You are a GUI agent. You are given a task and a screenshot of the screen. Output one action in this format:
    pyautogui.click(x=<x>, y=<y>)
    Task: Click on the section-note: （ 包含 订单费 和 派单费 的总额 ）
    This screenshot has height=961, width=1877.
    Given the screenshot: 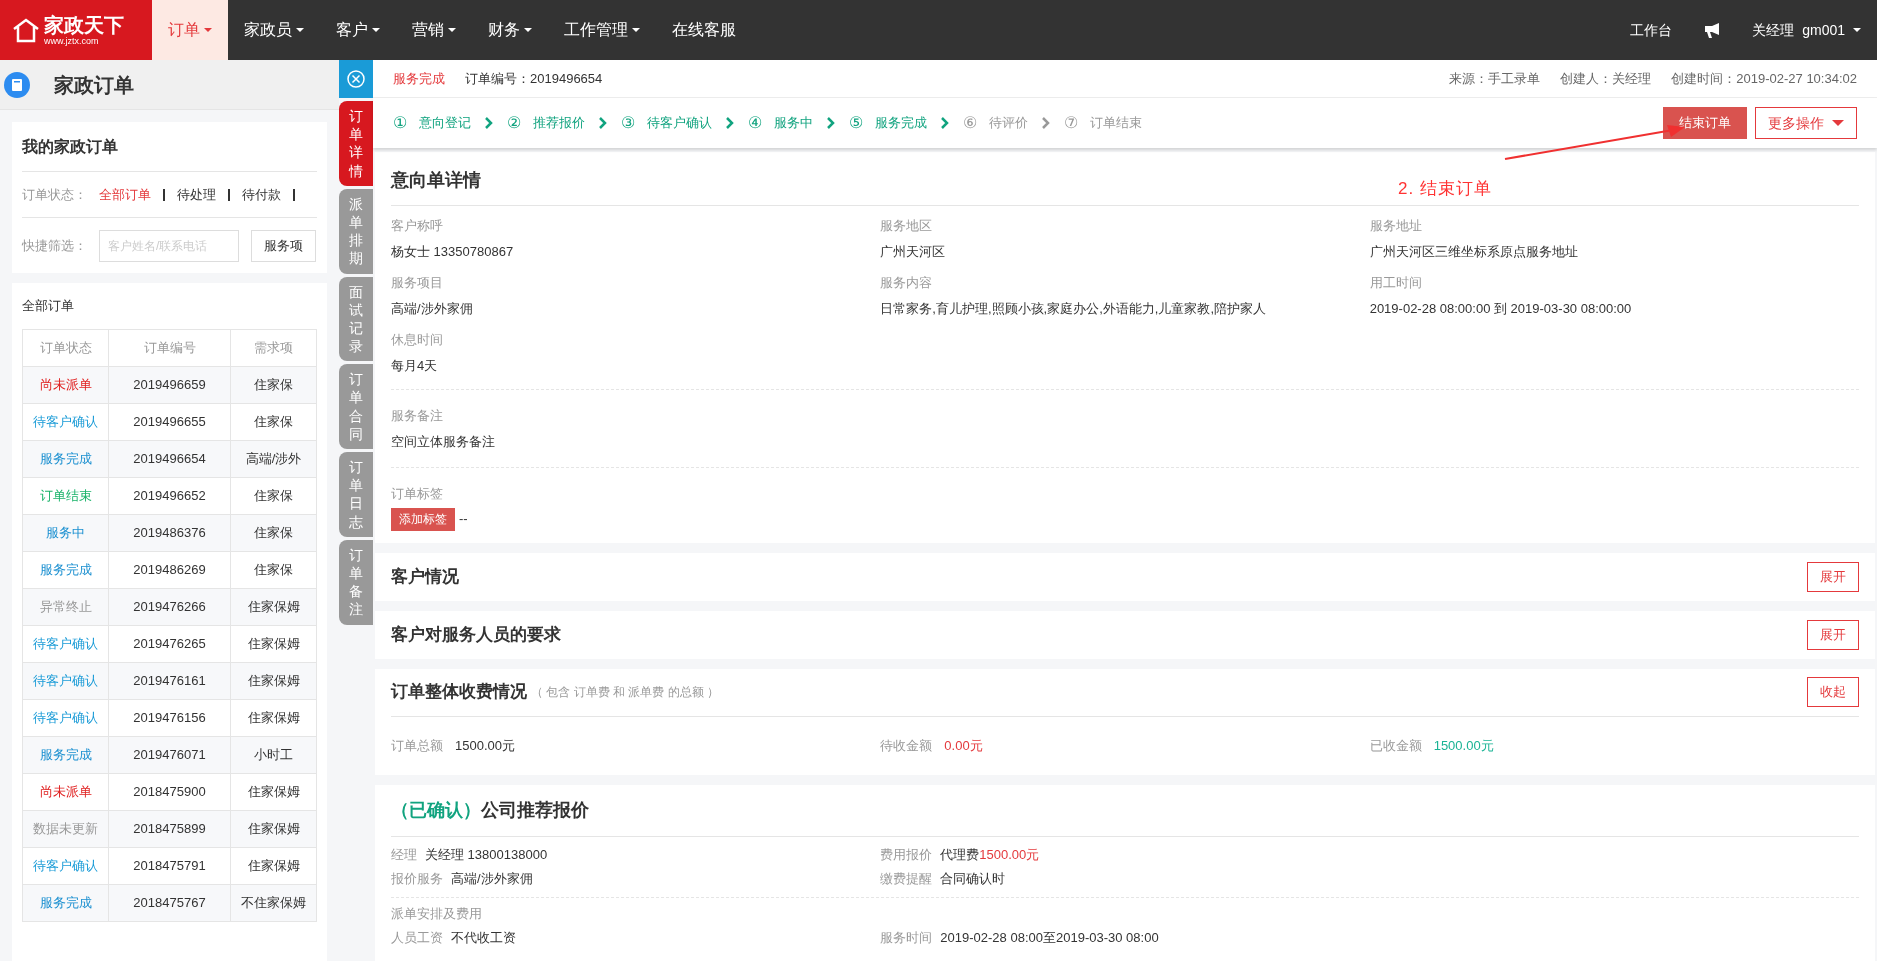 What is the action you would take?
    pyautogui.click(x=625, y=692)
    